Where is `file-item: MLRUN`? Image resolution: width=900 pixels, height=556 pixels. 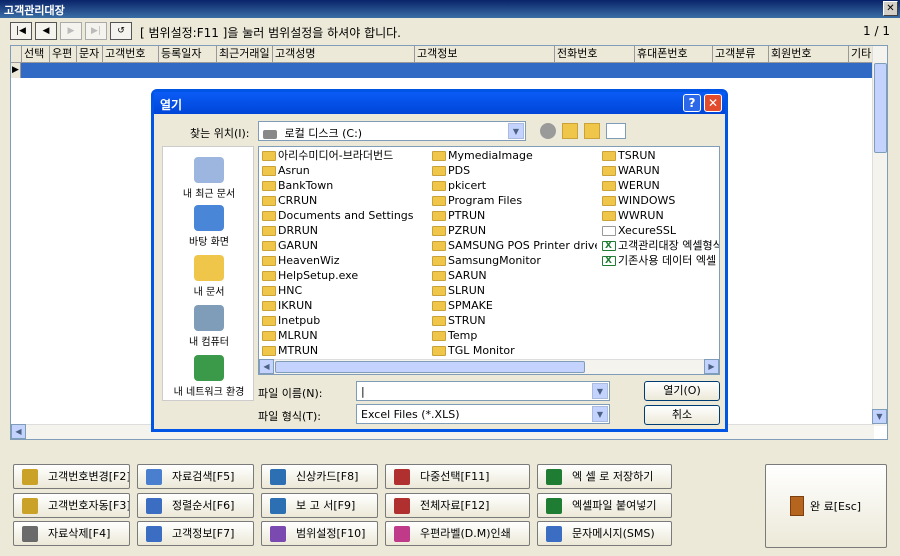 file-item: MLRUN is located at coordinates (344, 336).